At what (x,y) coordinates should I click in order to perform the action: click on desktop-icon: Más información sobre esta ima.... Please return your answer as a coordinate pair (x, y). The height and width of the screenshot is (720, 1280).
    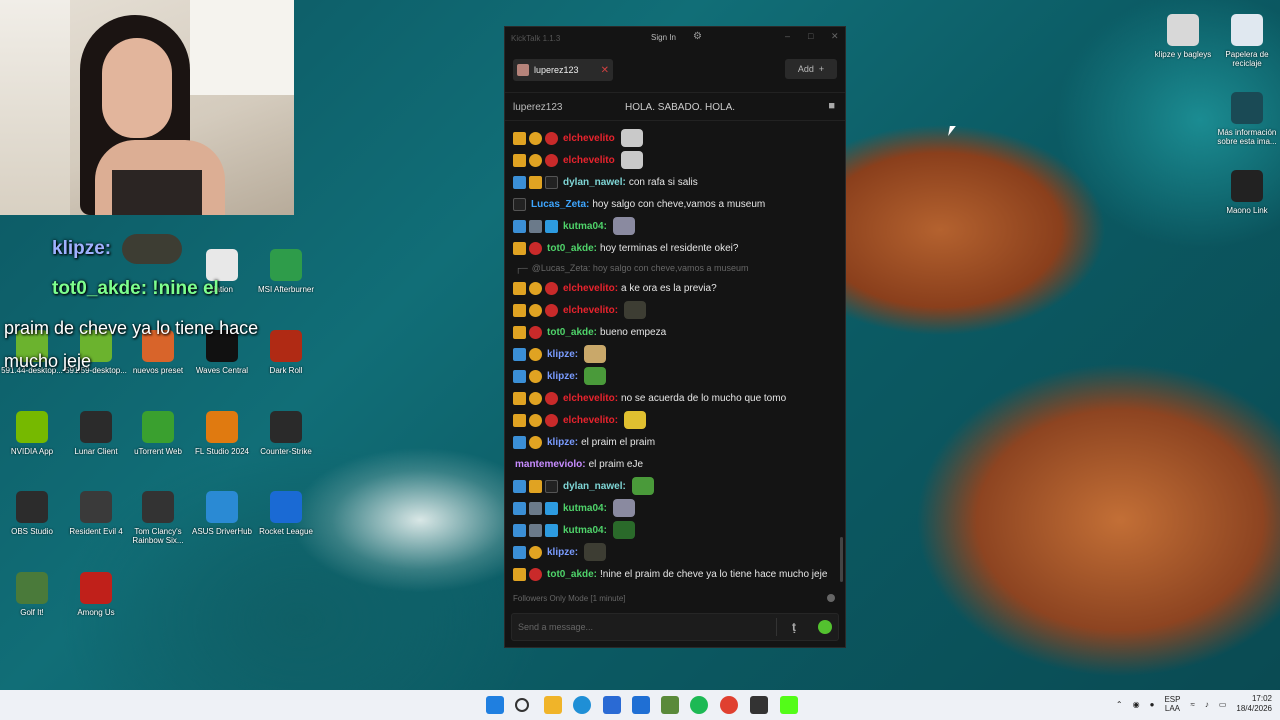
    Looking at the image, I should click on (1246, 119).